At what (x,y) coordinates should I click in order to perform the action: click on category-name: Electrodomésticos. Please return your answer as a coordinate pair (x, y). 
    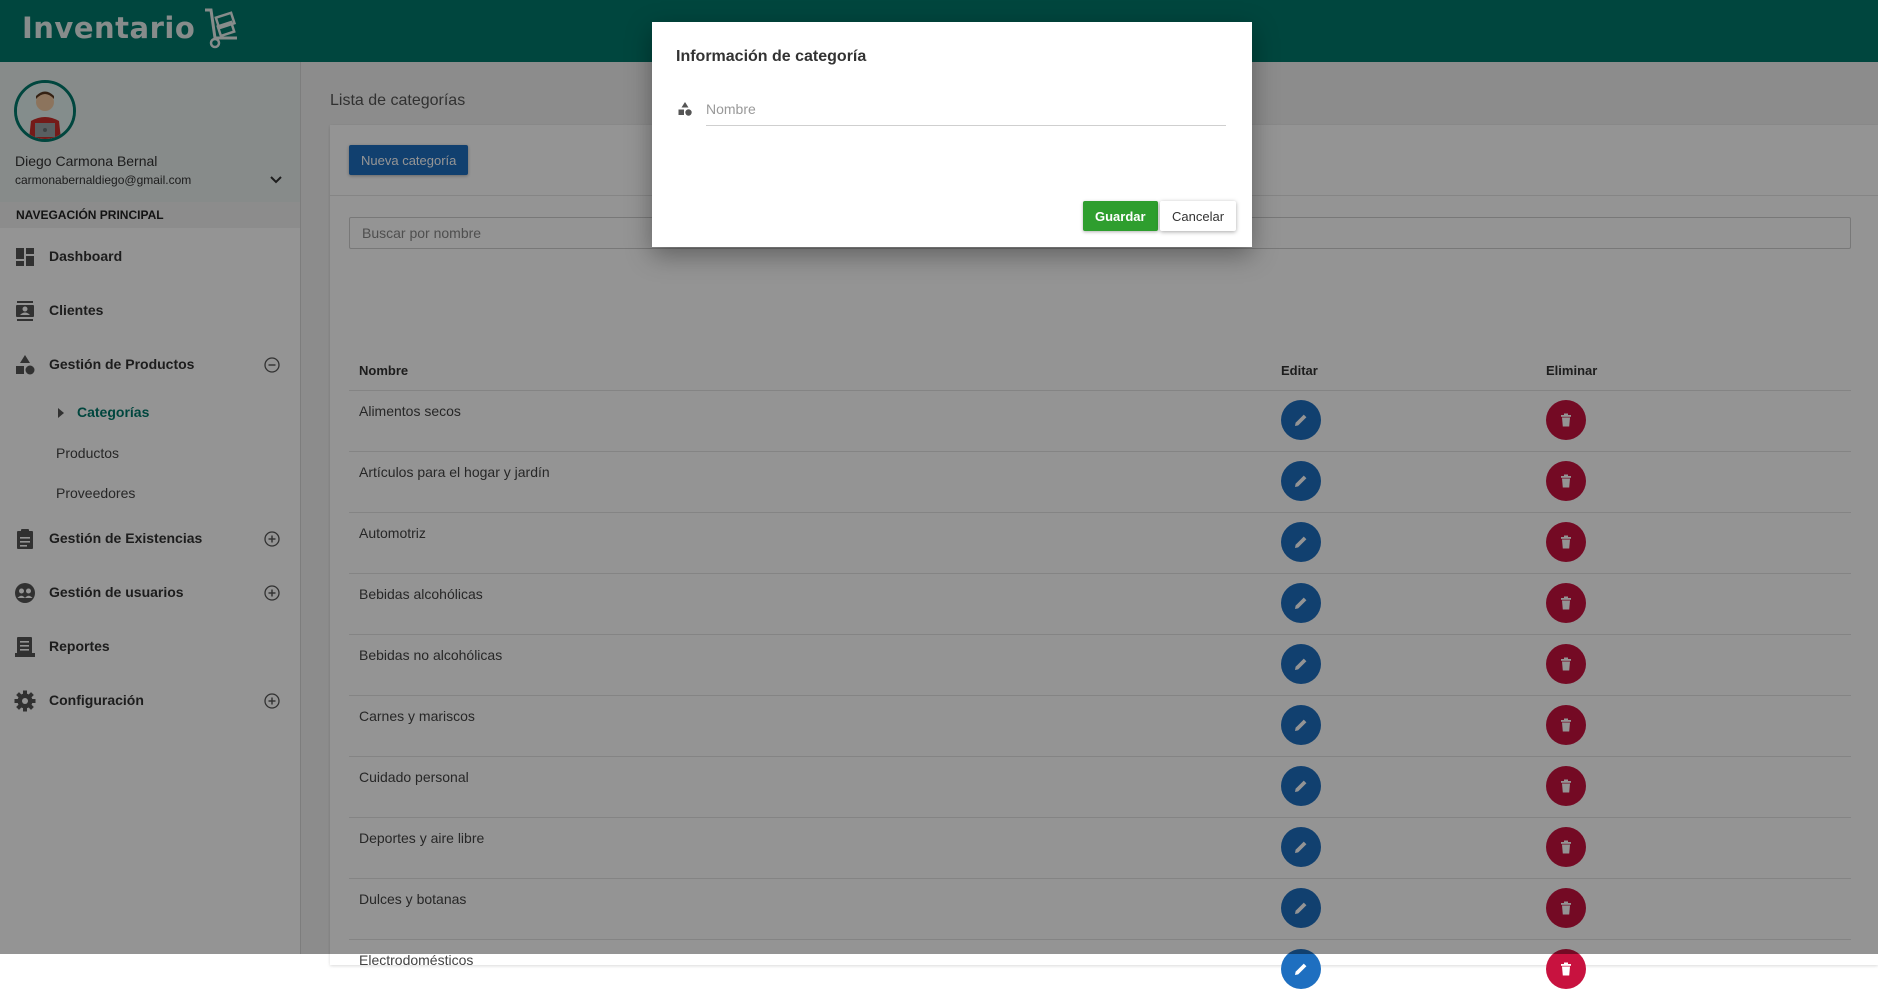
    Looking at the image, I should click on (416, 960).